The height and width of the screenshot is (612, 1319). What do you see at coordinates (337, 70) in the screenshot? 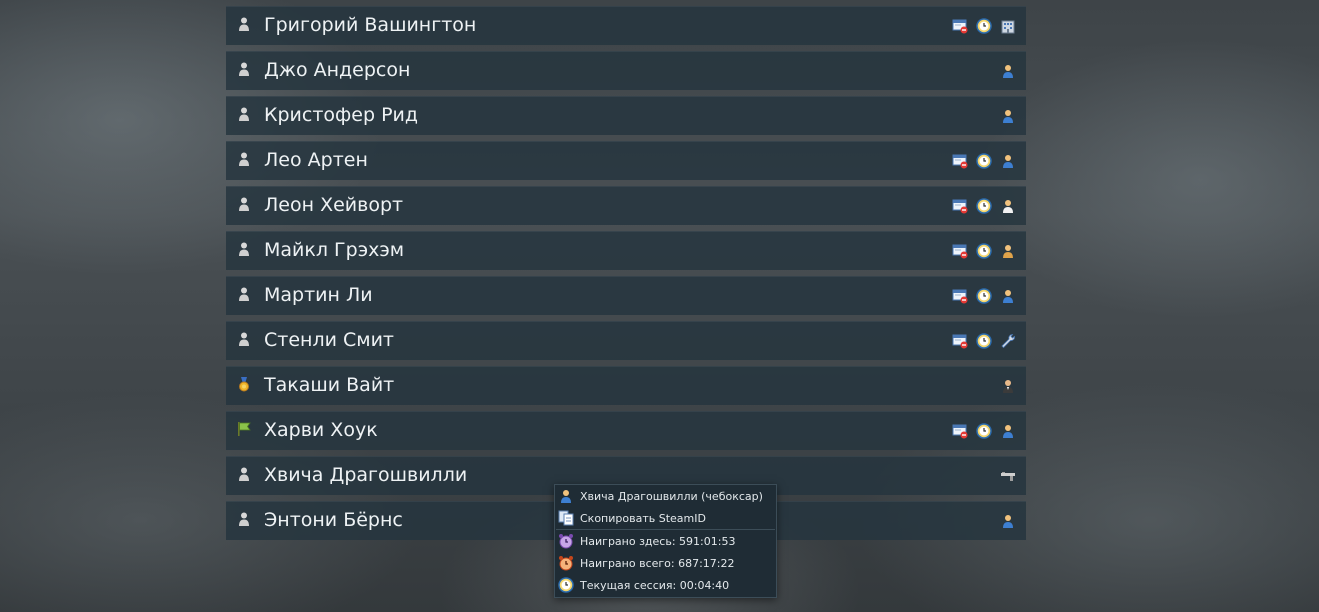
I see `player-name: Джо Андерсон` at bounding box center [337, 70].